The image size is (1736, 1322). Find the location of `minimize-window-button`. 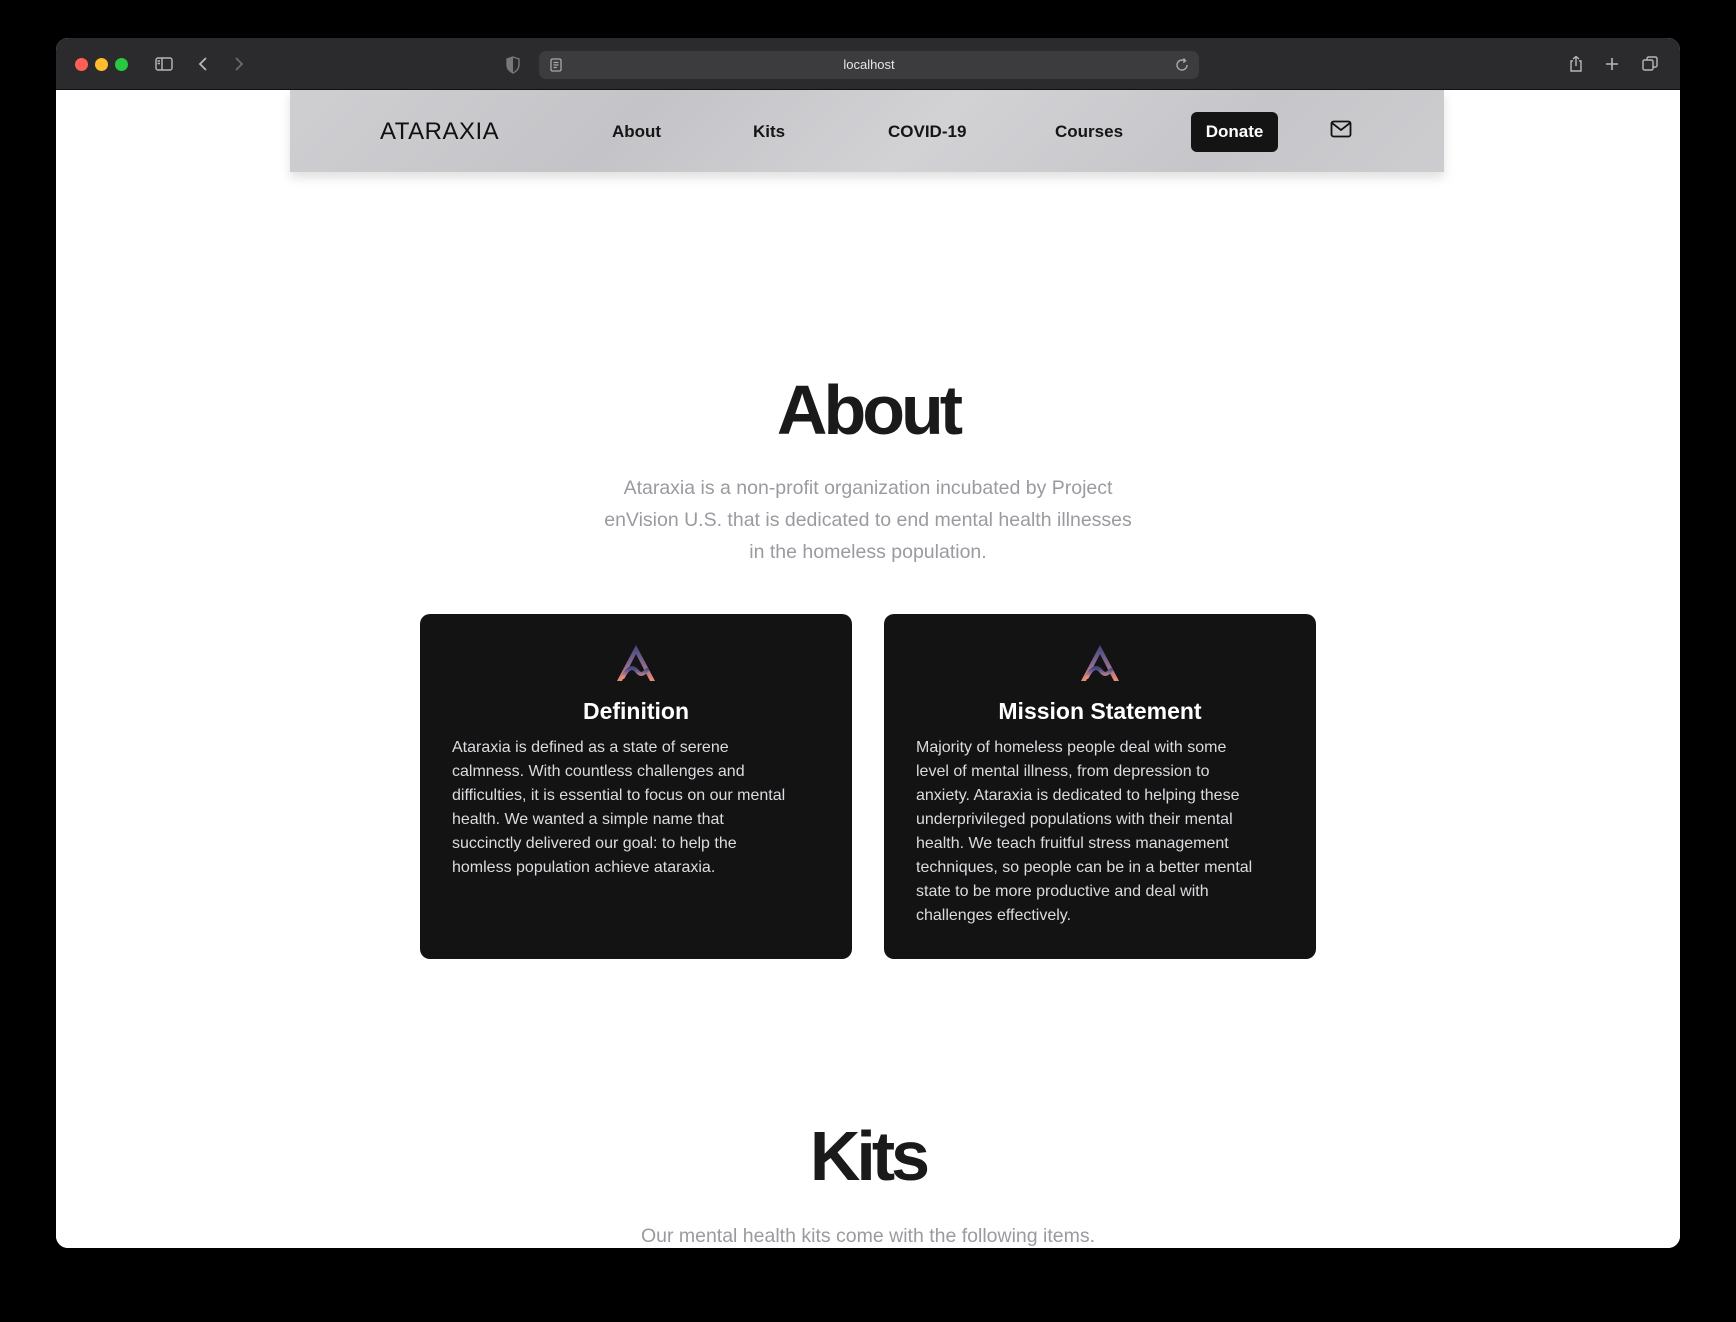

minimize-window-button is located at coordinates (101, 64).